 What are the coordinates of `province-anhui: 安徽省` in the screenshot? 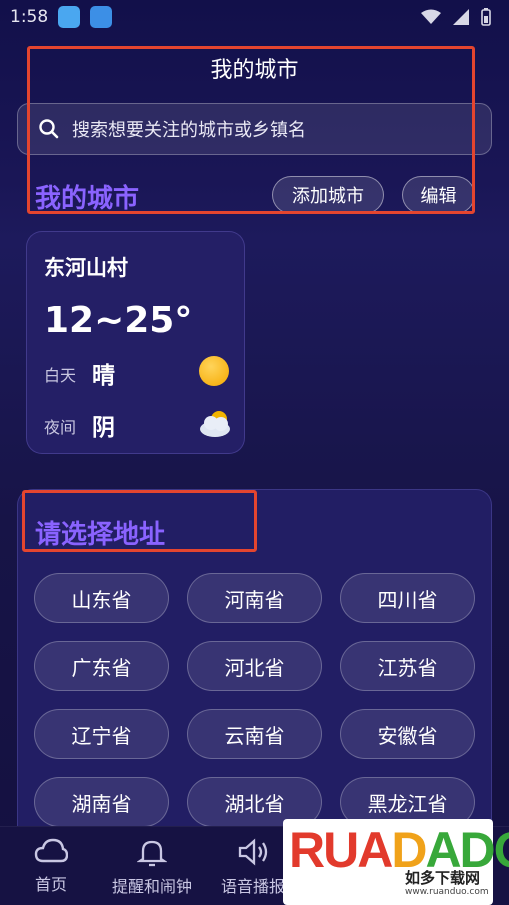 It's located at (407, 734).